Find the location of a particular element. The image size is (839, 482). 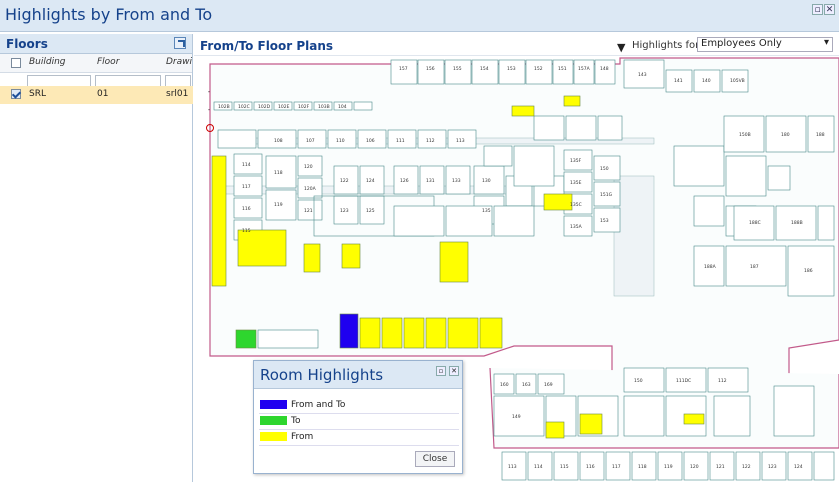

room-label: 116 is located at coordinates (246, 209).